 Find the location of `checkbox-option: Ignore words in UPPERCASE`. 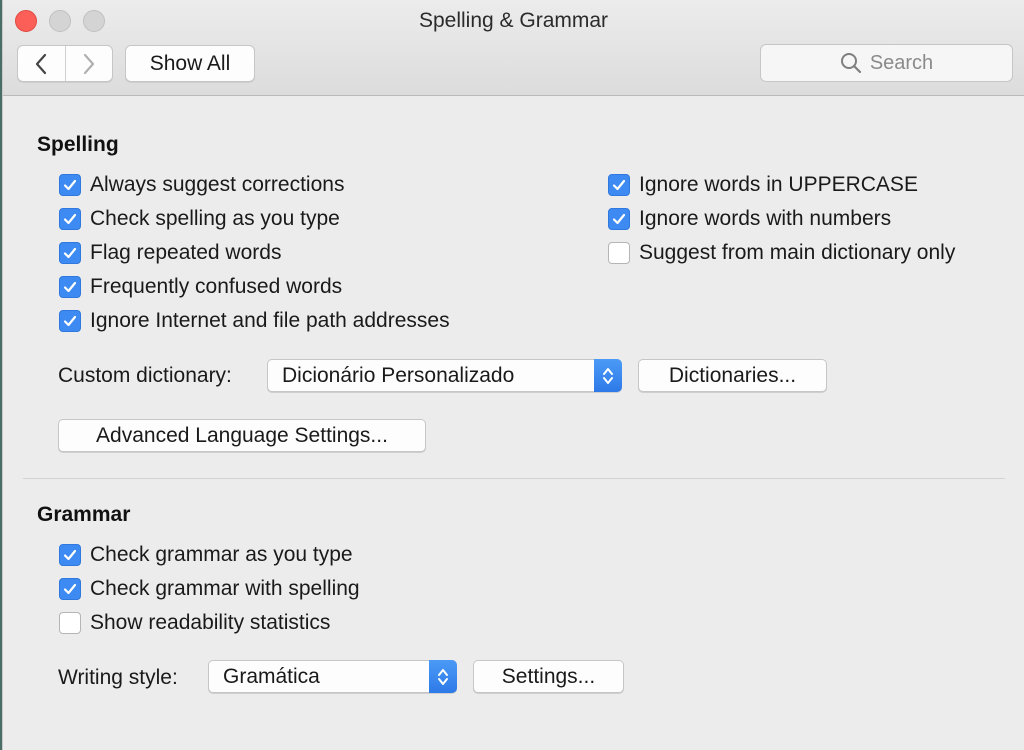

checkbox-option: Ignore words in UPPERCASE is located at coordinates (763, 185).